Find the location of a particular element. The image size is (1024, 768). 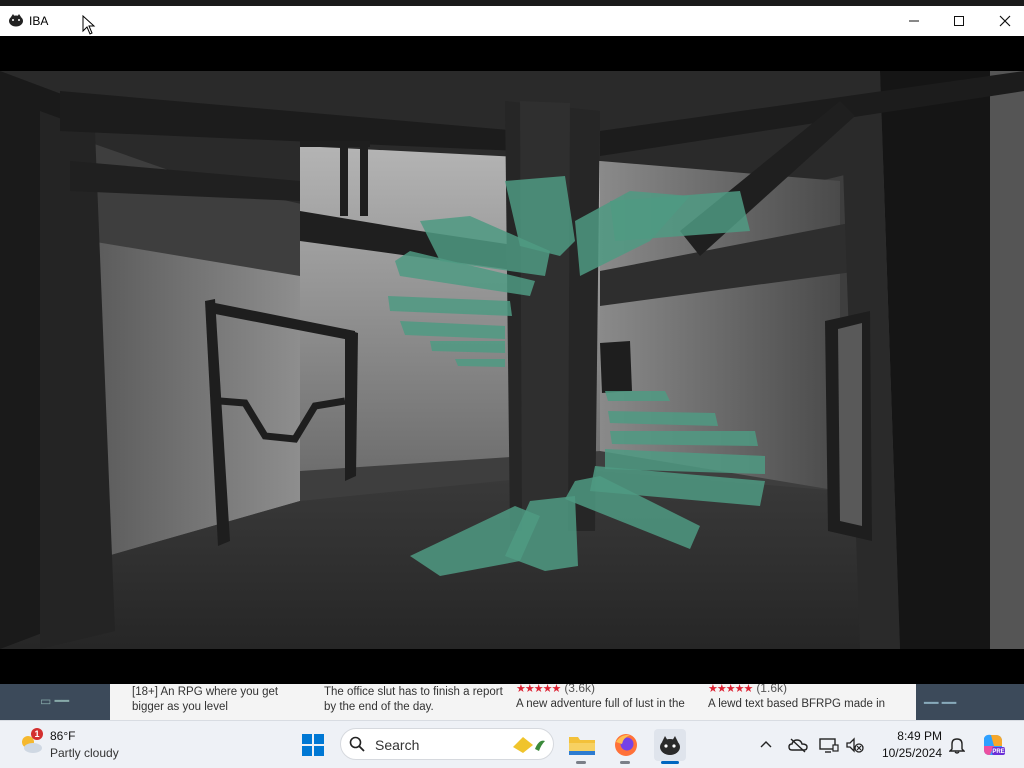

notifications-button is located at coordinates (957, 745).